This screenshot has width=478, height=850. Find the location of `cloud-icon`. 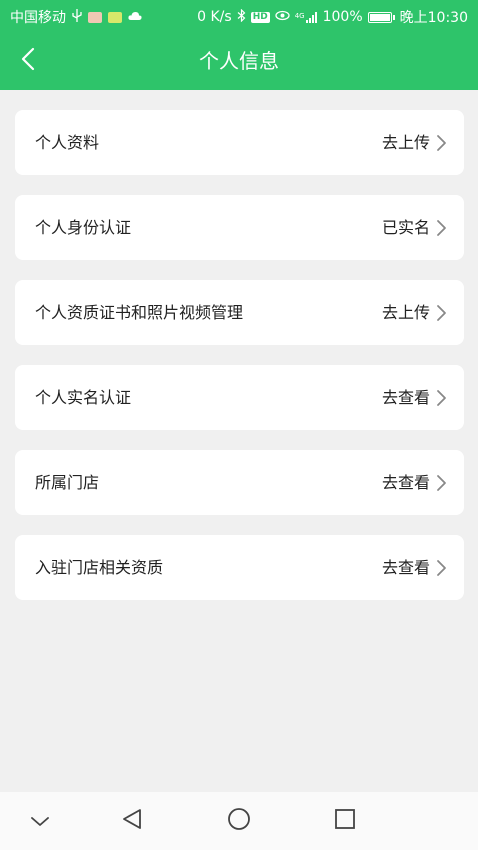

cloud-icon is located at coordinates (135, 17).